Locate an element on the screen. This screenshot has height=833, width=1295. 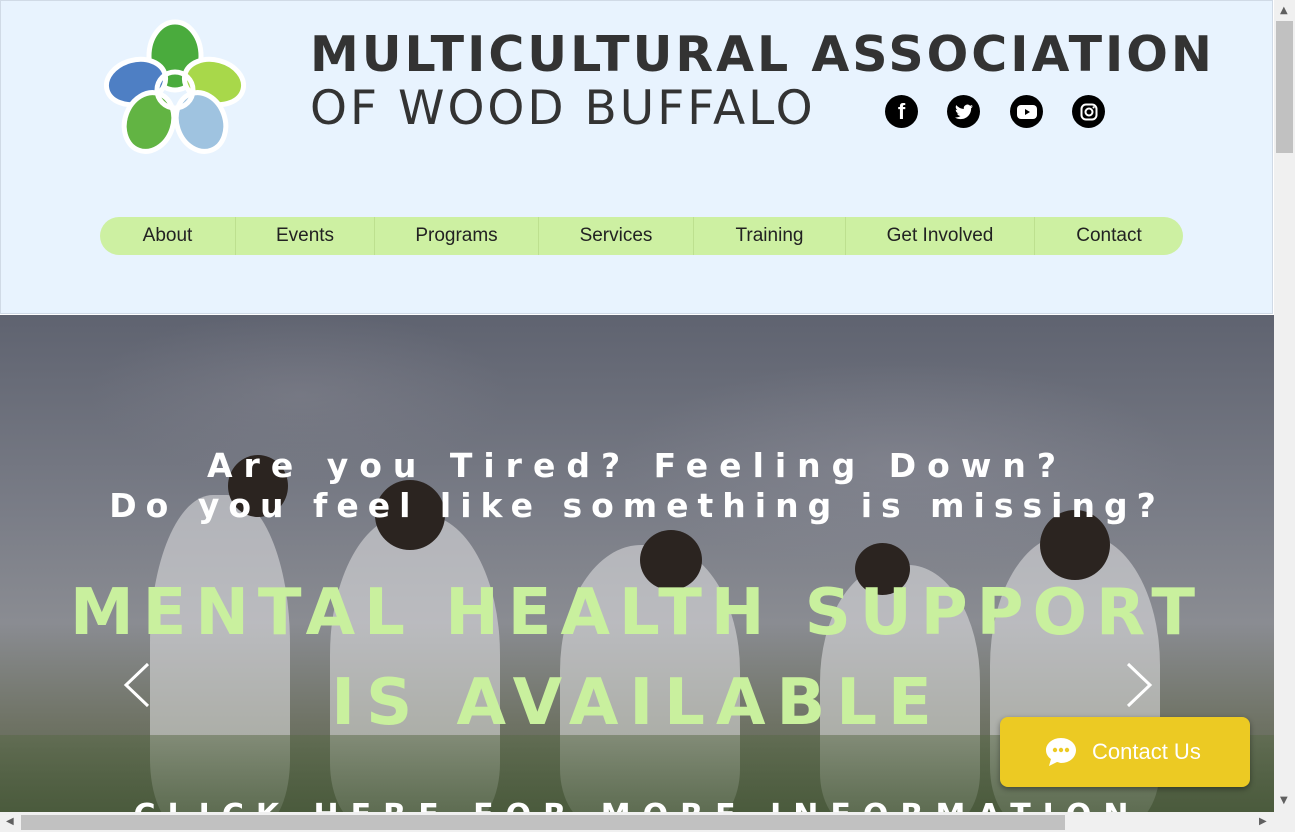
hero-line-2: Do you feel like something is missing? is located at coordinates (637, 505).